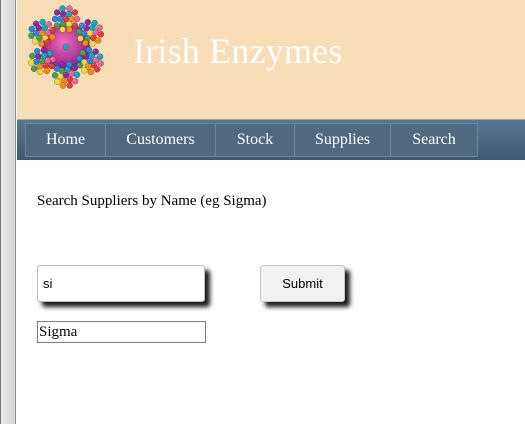 Image resolution: width=525 pixels, height=424 pixels. Describe the element at coordinates (8, 212) in the screenshot. I see `window-left-border` at that location.